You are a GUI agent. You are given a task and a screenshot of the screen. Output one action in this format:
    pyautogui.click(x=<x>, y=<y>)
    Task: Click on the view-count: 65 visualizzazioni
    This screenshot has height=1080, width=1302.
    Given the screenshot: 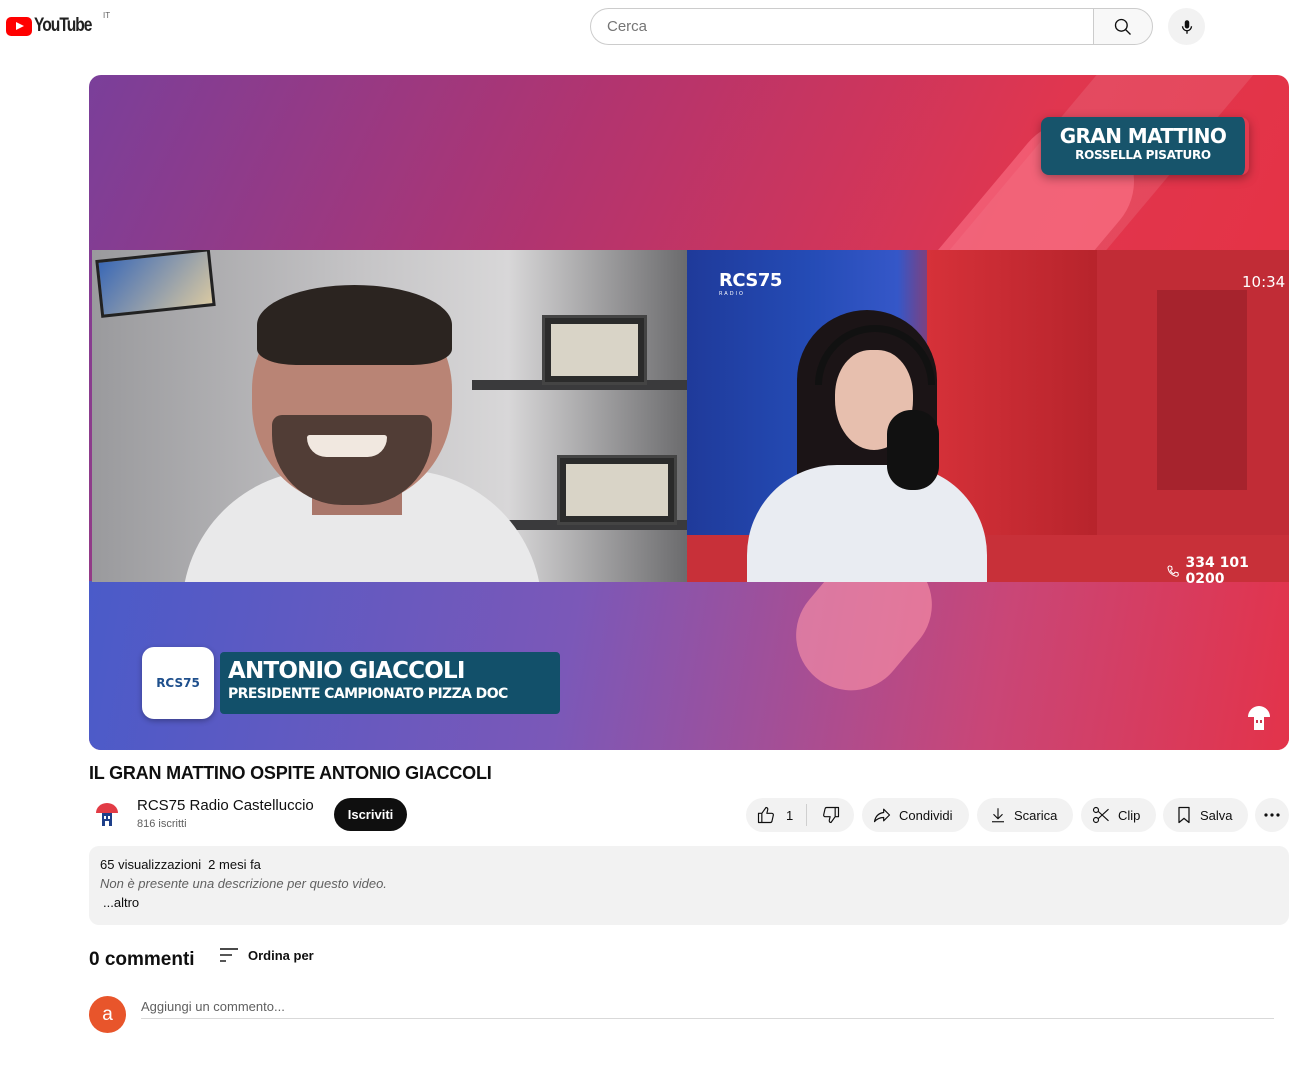 What is the action you would take?
    pyautogui.click(x=151, y=864)
    